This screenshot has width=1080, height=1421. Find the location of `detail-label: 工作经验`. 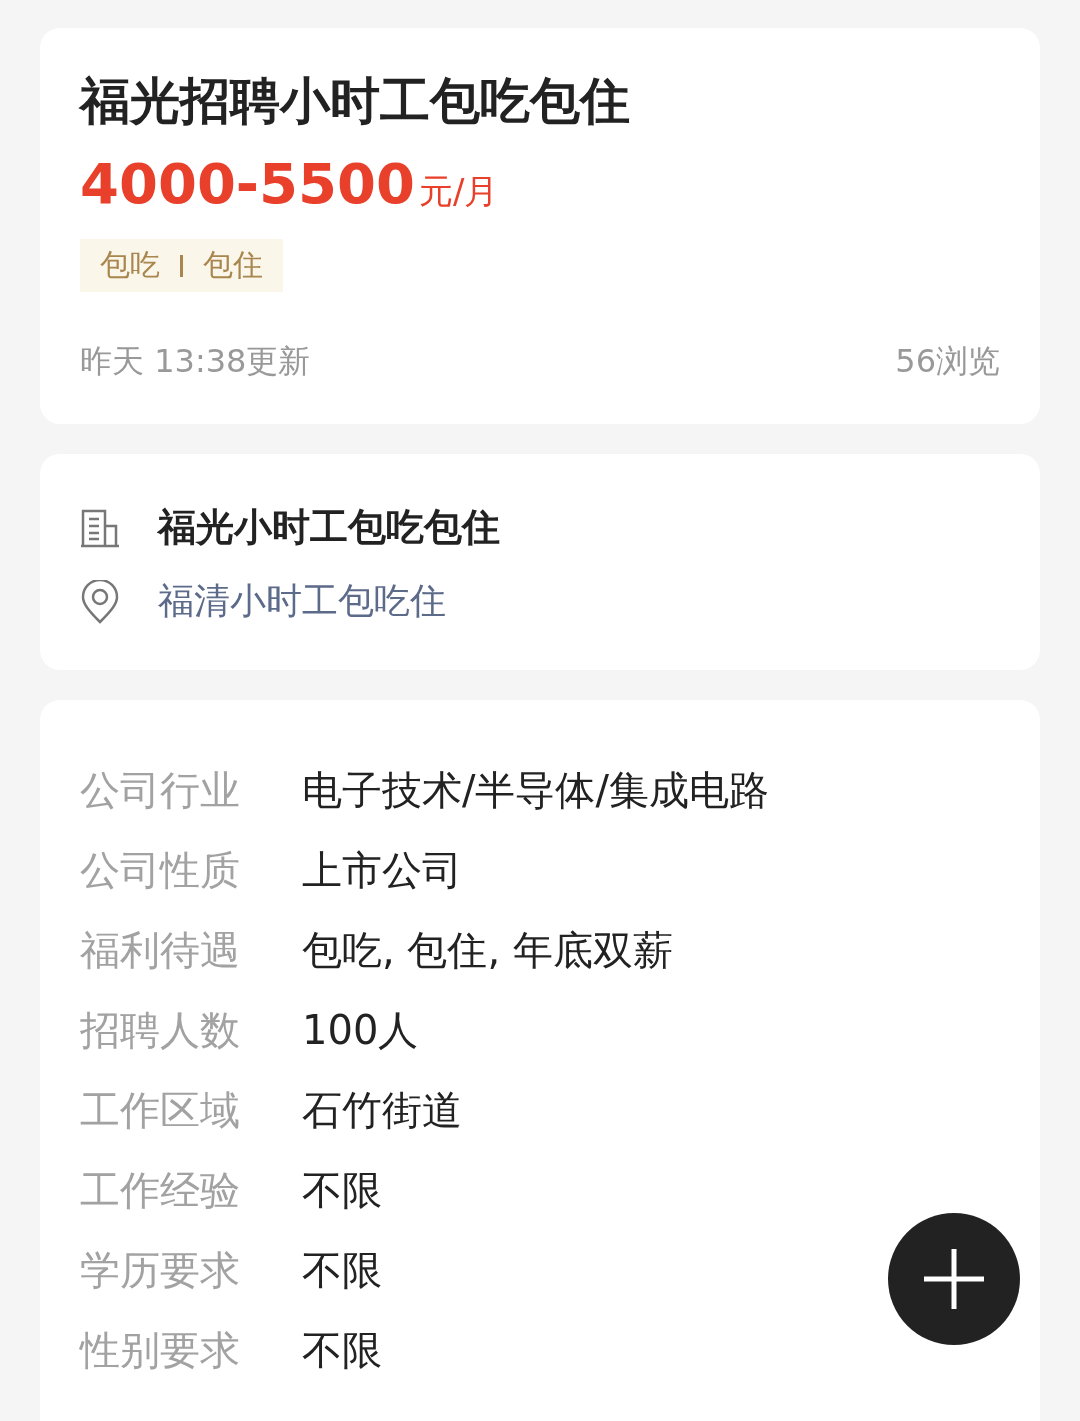

detail-label: 工作经验 is located at coordinates (160, 1190).